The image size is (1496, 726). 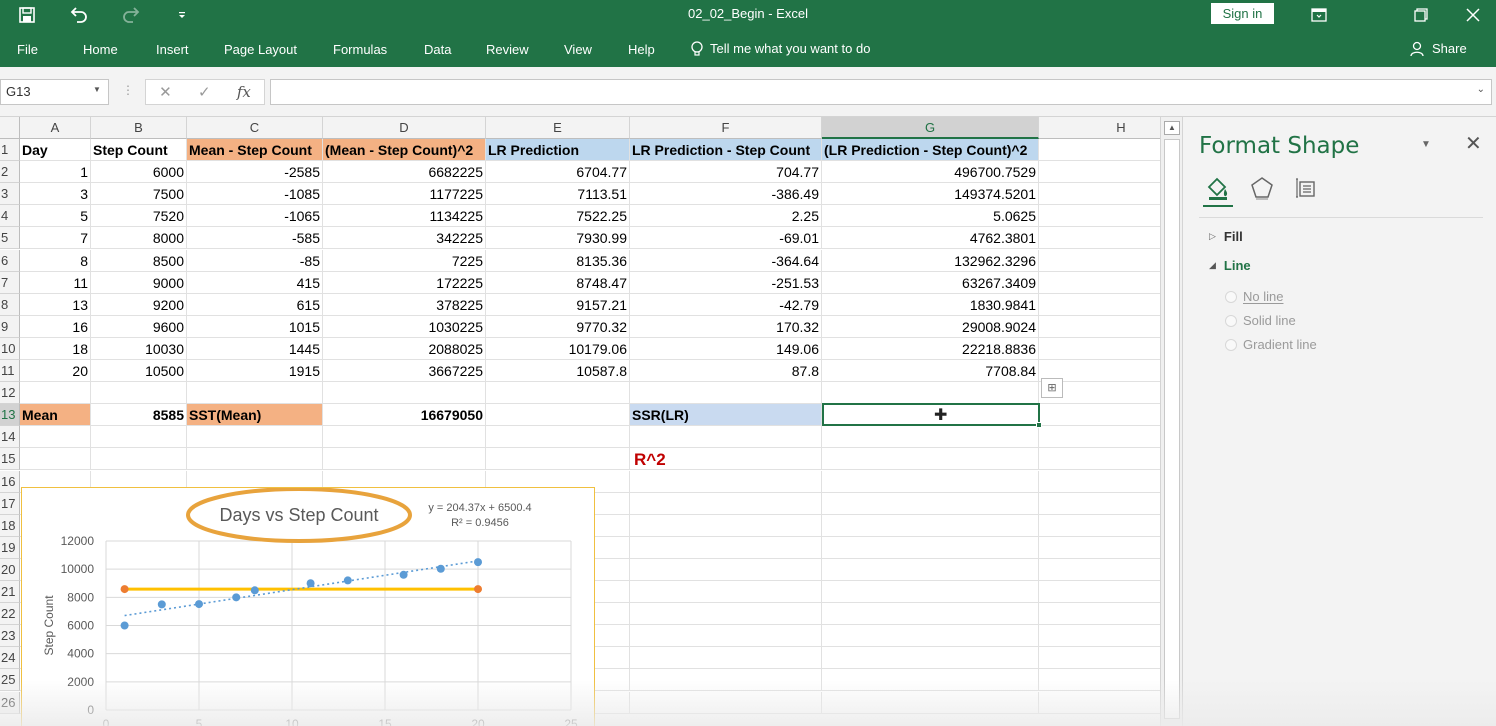 What do you see at coordinates (255, 194) in the screenshot?
I see `cell-c3: -1085` at bounding box center [255, 194].